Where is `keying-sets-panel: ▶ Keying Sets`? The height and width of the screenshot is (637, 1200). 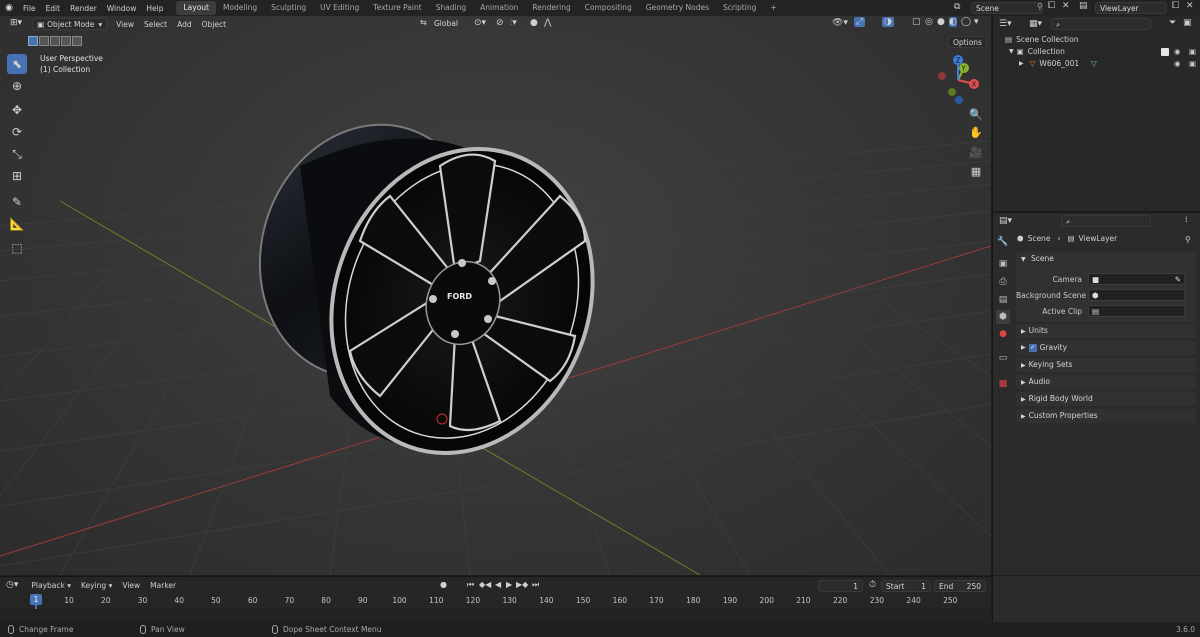
keying-sets-panel: ▶ Keying Sets is located at coordinates (1106, 365).